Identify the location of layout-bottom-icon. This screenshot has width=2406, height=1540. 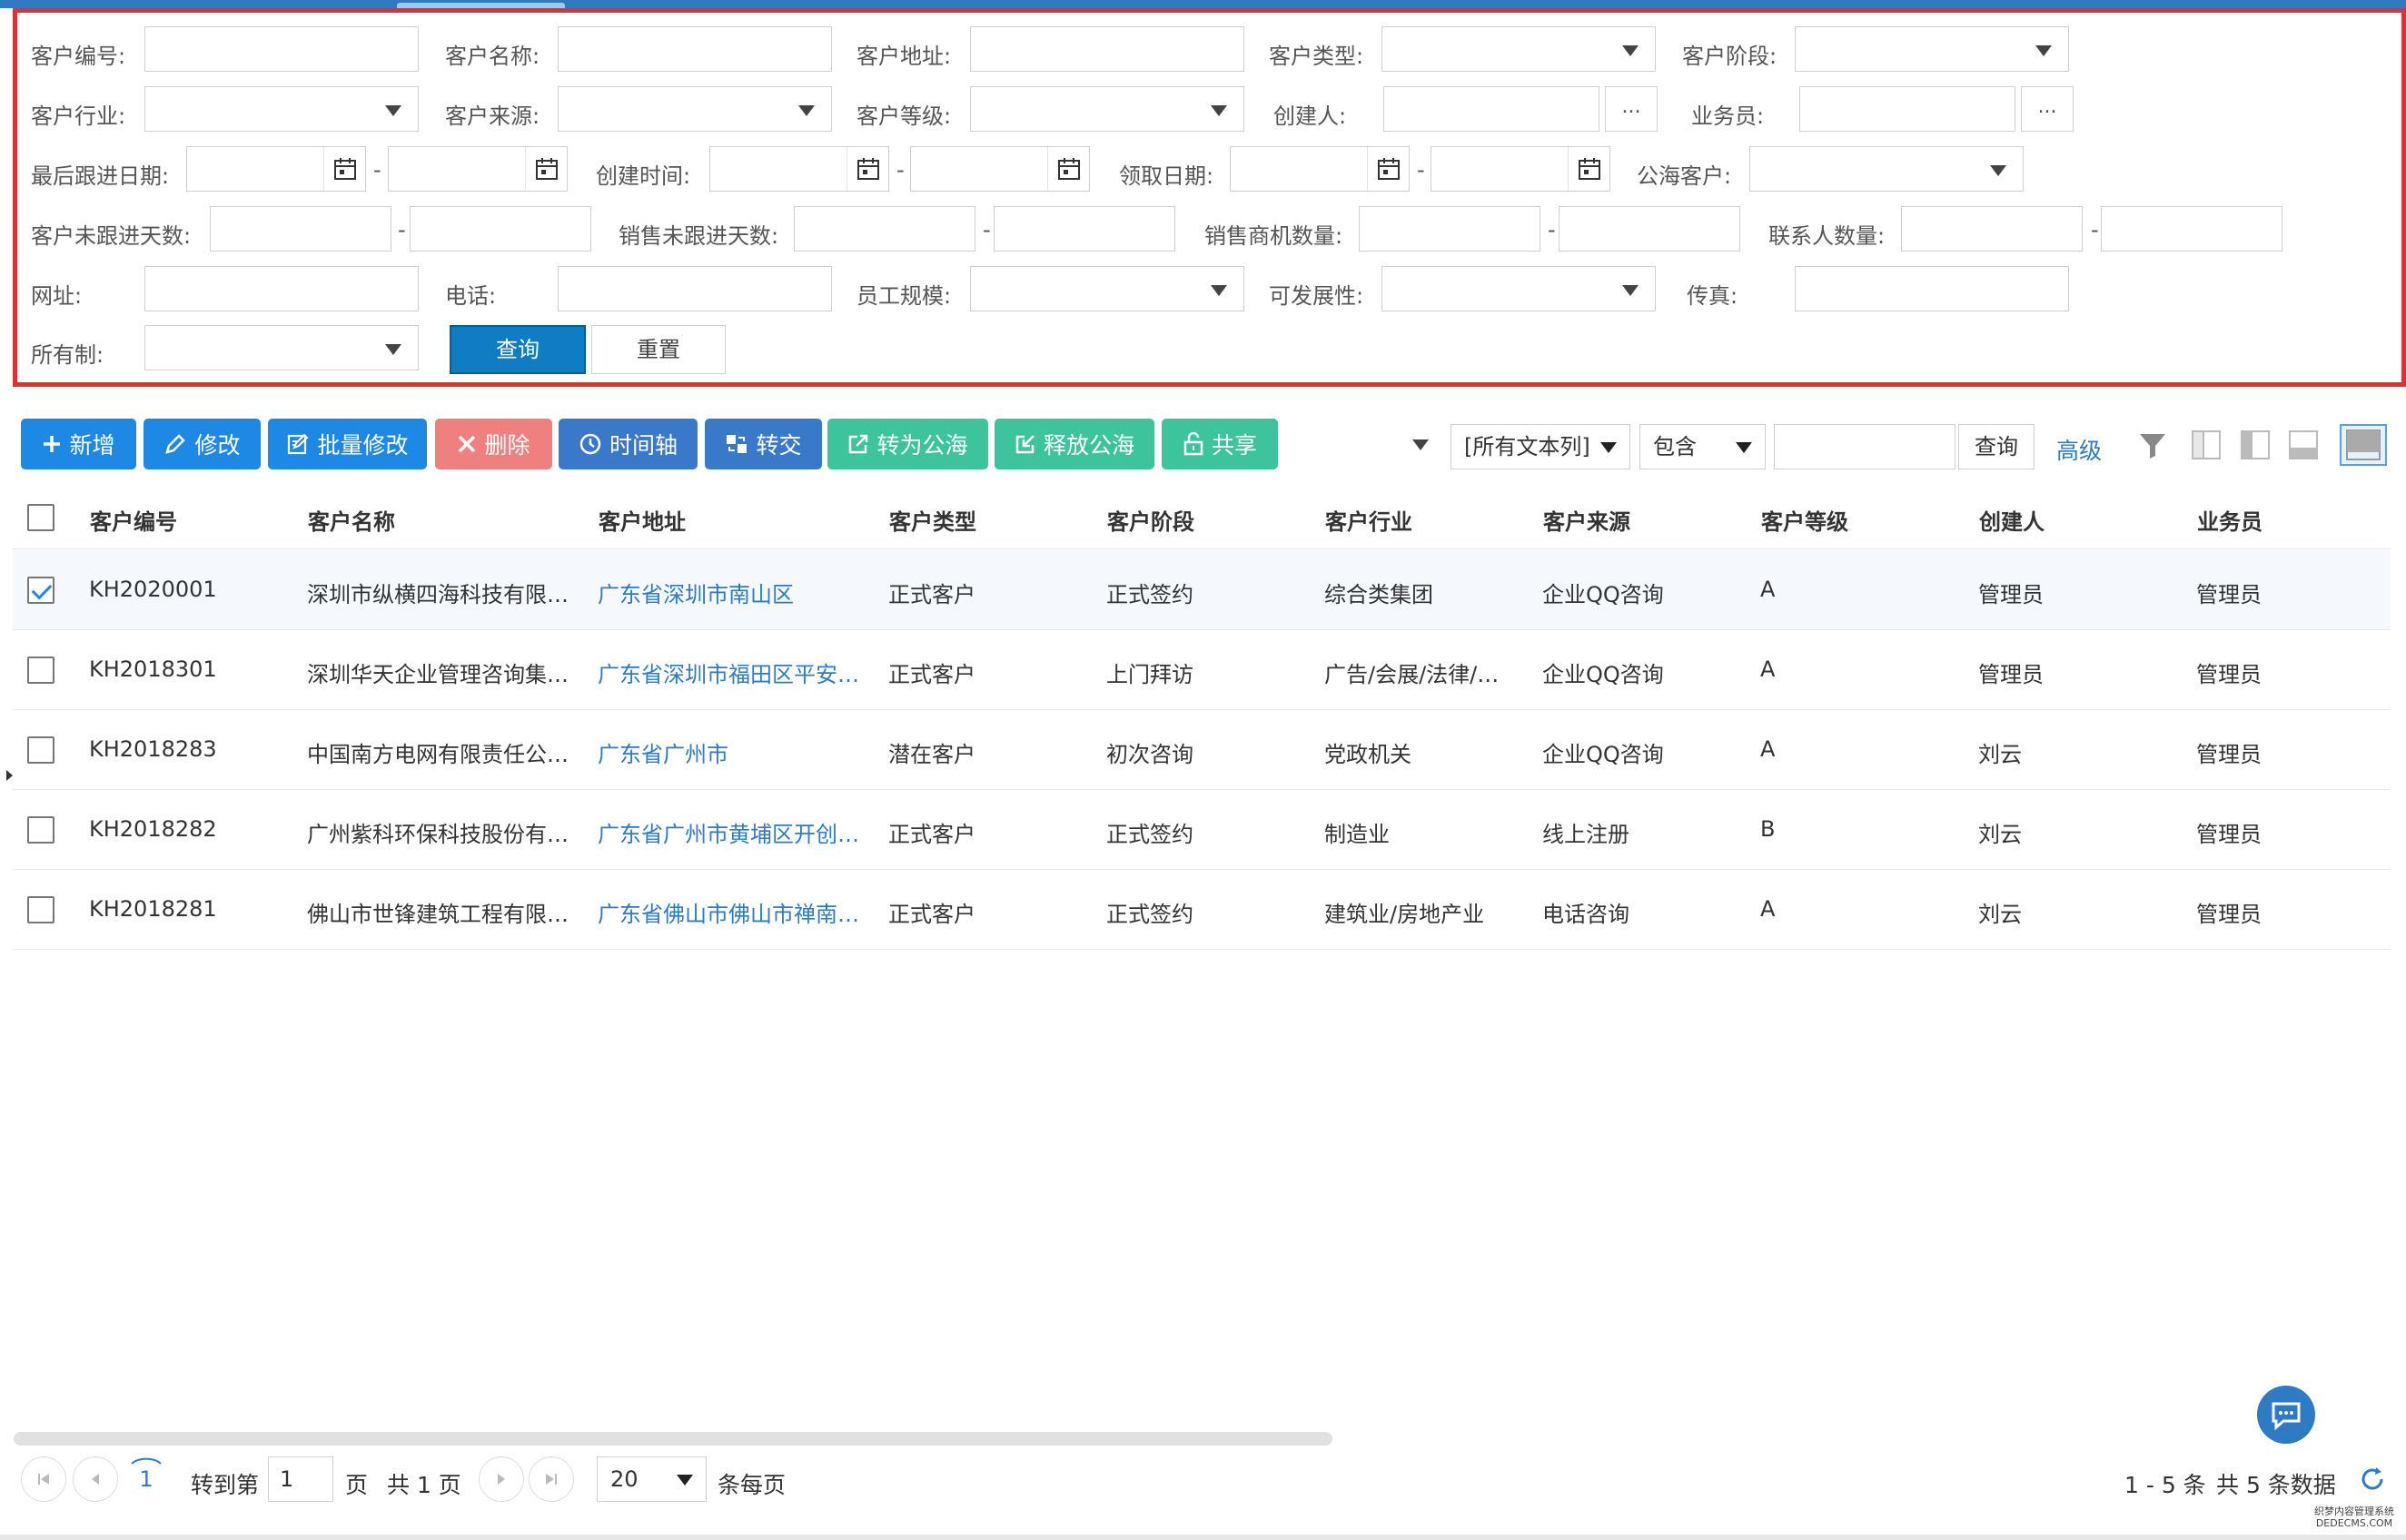
(2303, 445).